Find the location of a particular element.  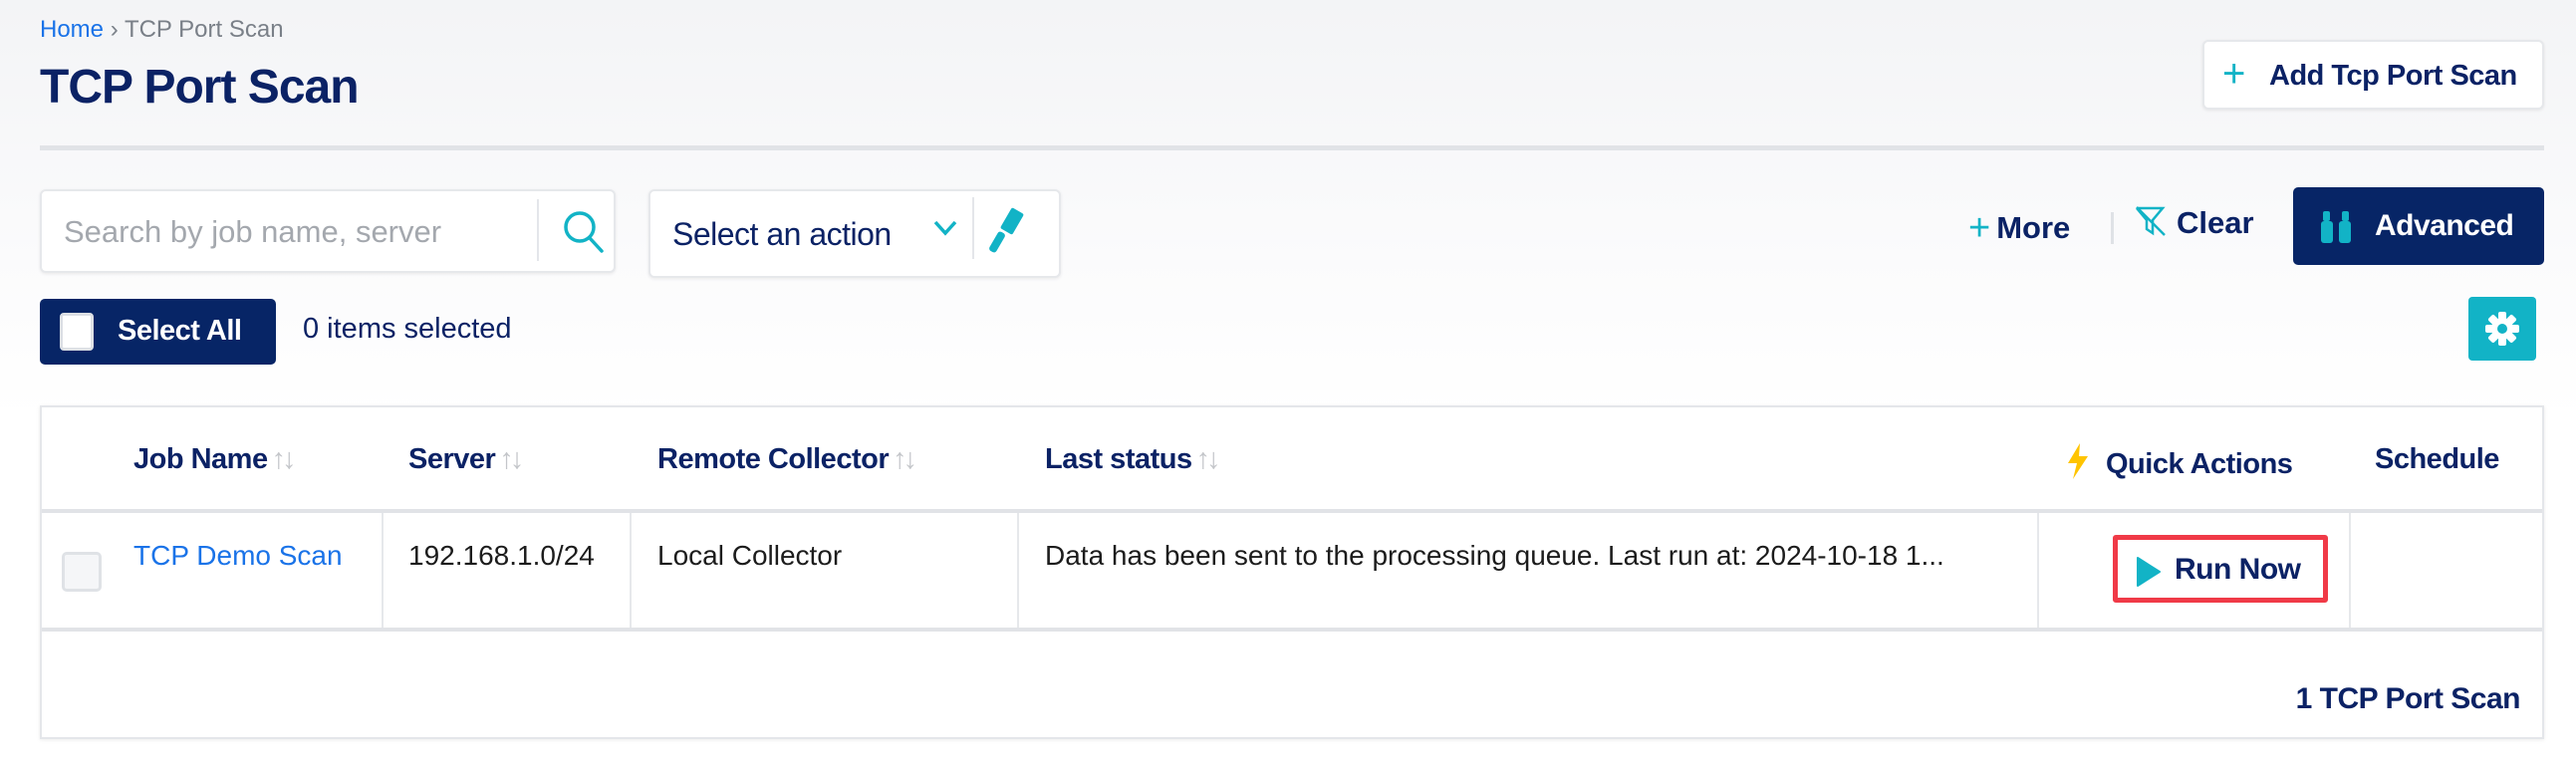

result-count: 1 TCP Port Scan is located at coordinates (2408, 699).